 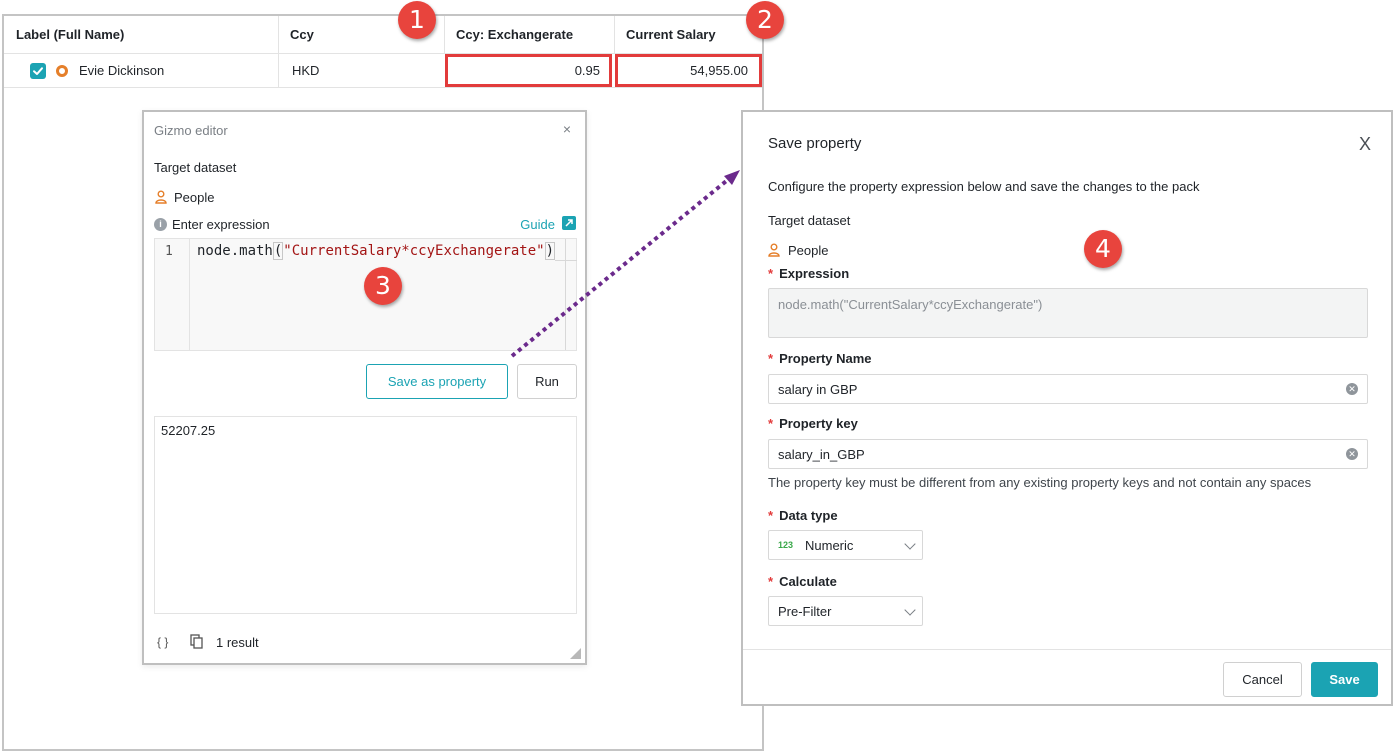 I want to click on numeric-icon: 123, so click(x=786, y=545).